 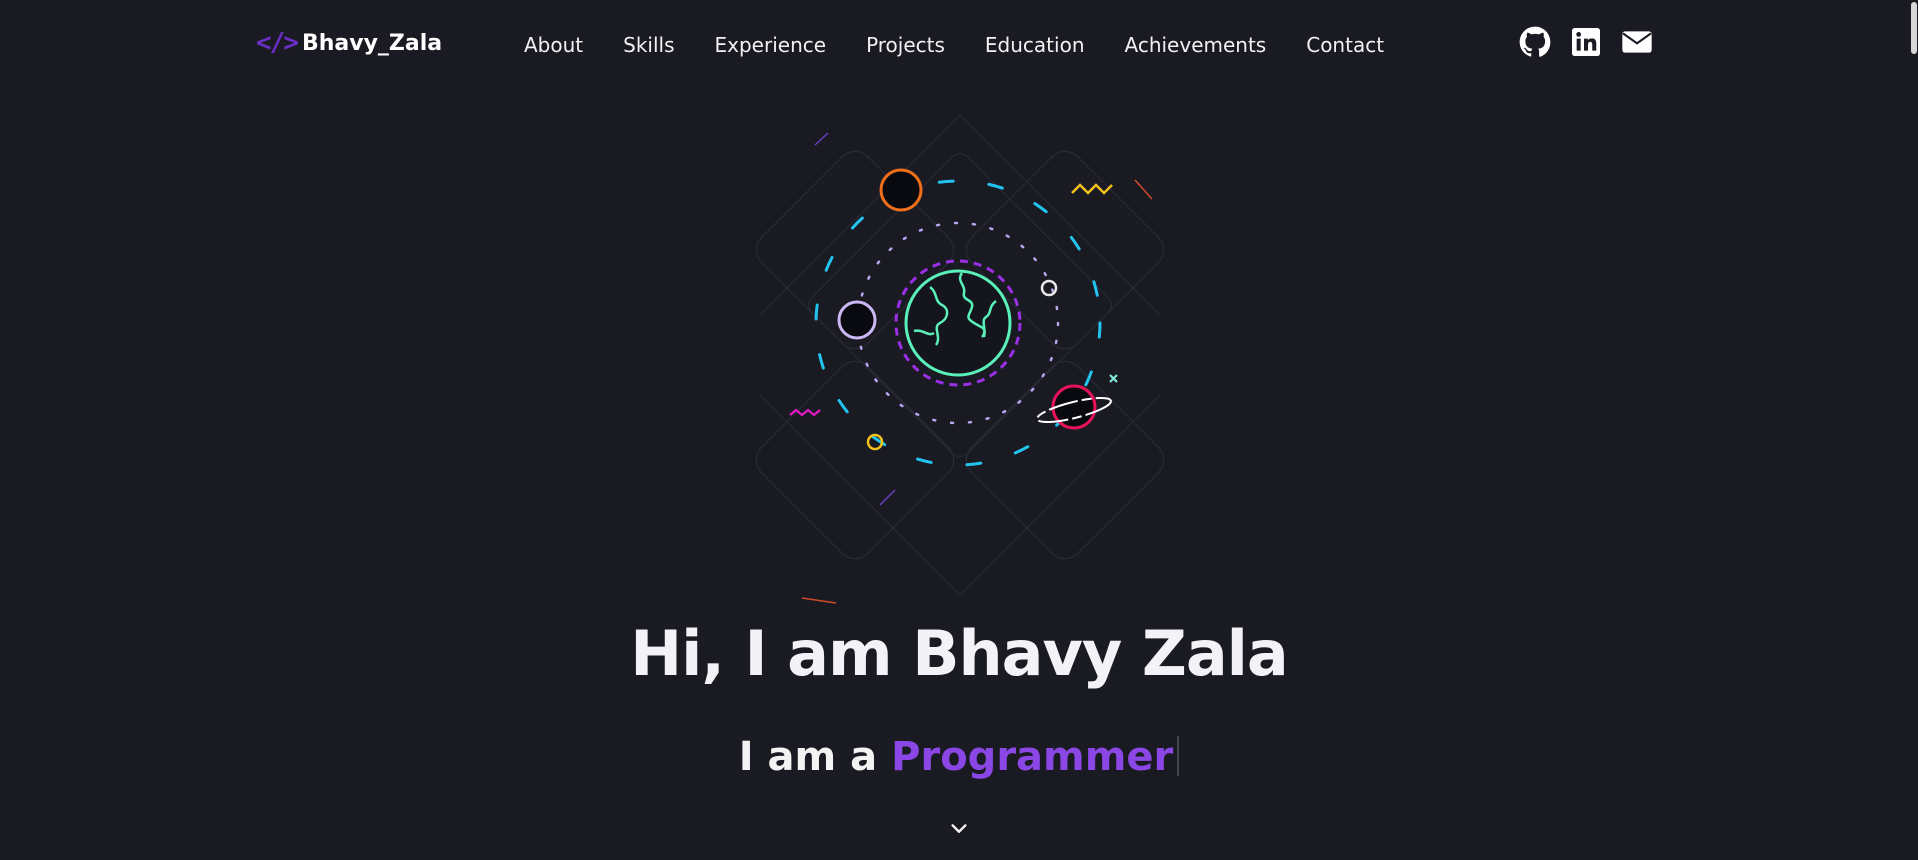 I want to click on linkedin-icon, so click(x=1586, y=42).